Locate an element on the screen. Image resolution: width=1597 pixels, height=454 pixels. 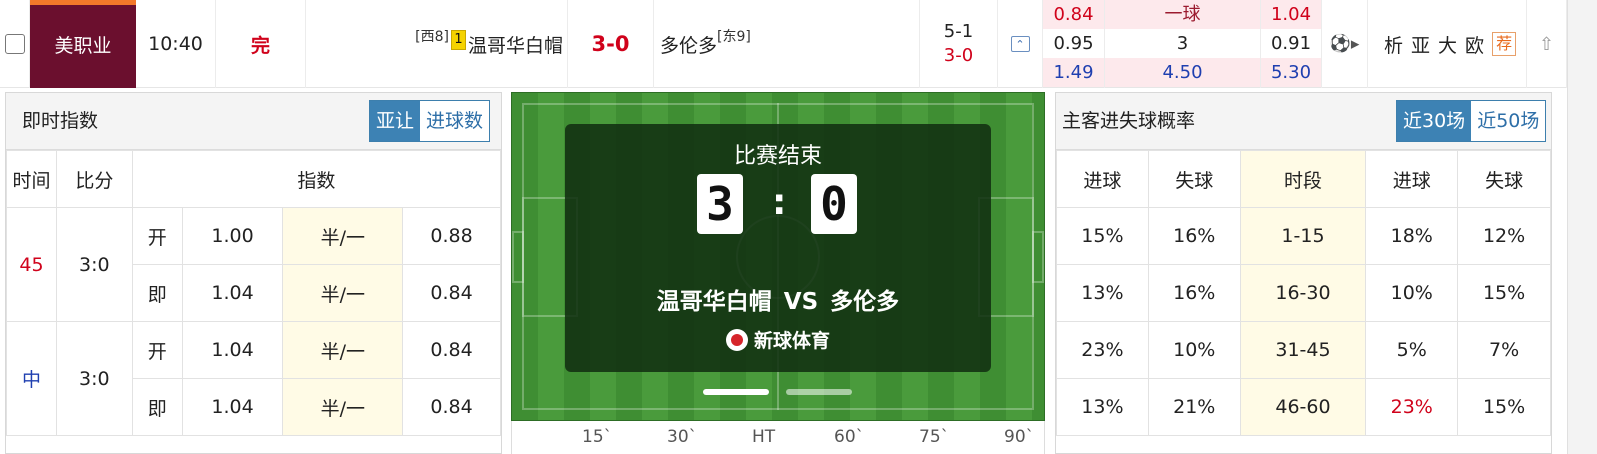
table-row: 15% 16% 1-15 18% 12% is located at coordinates (1303, 236).